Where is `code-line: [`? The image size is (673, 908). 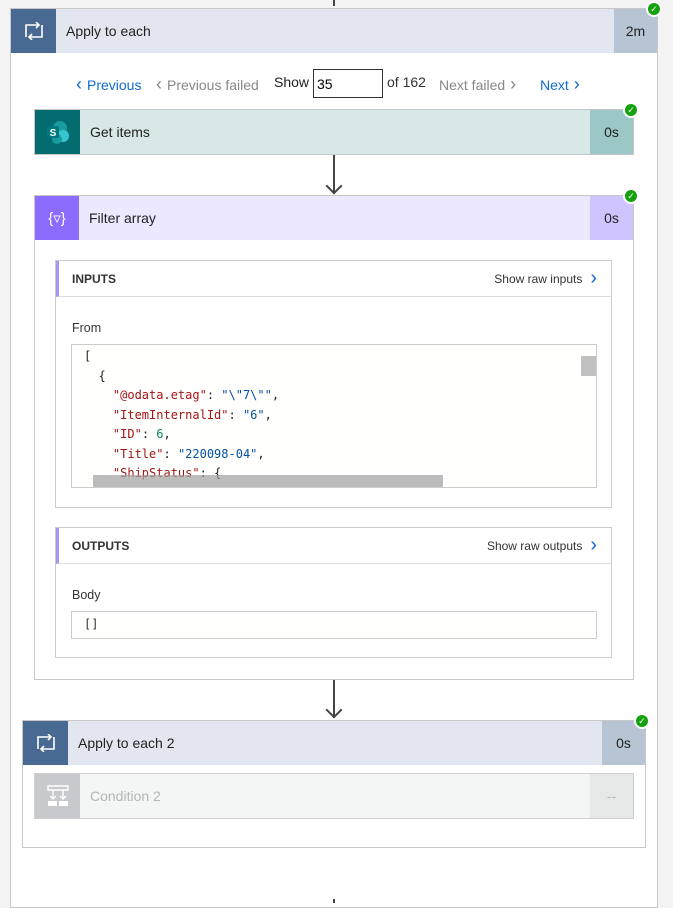 code-line: [ is located at coordinates (88, 356).